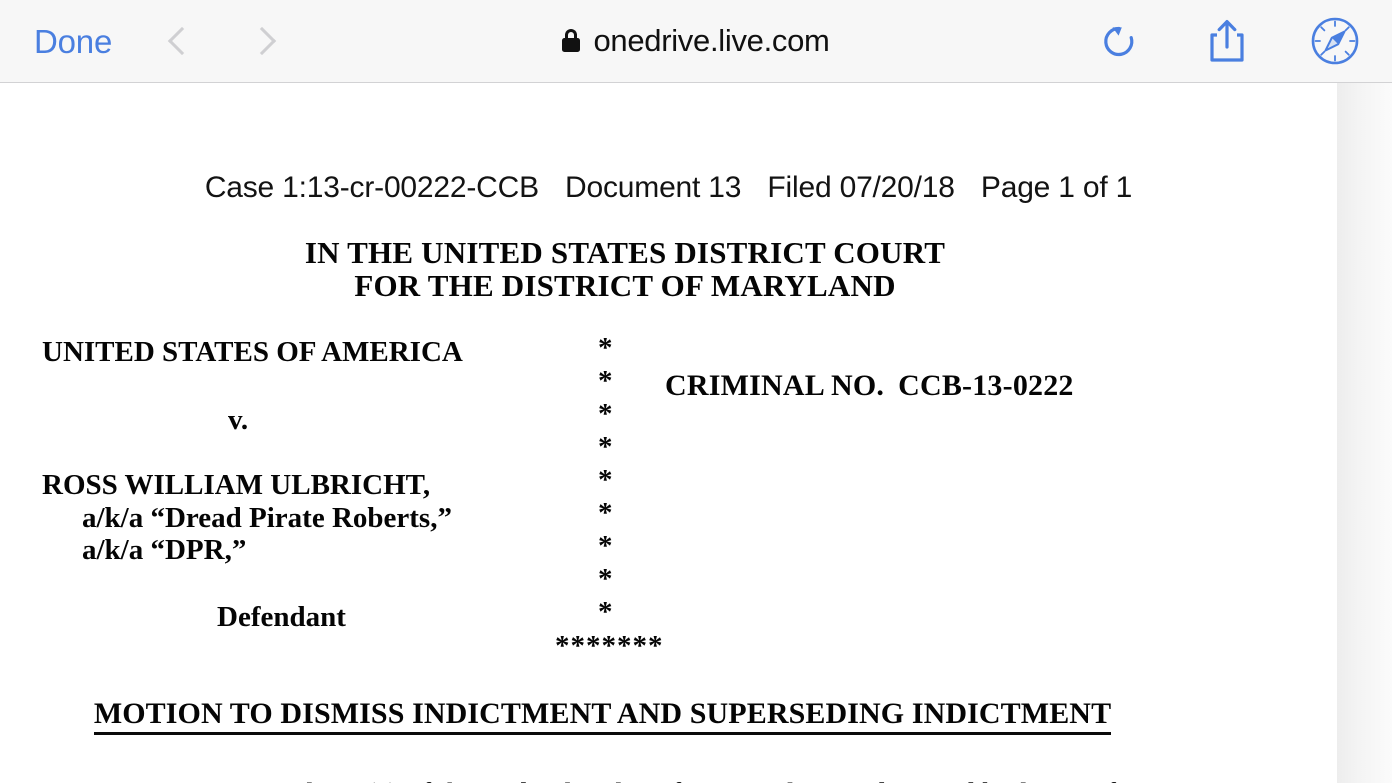  I want to click on toolbar-right-group, so click(1227, 41).